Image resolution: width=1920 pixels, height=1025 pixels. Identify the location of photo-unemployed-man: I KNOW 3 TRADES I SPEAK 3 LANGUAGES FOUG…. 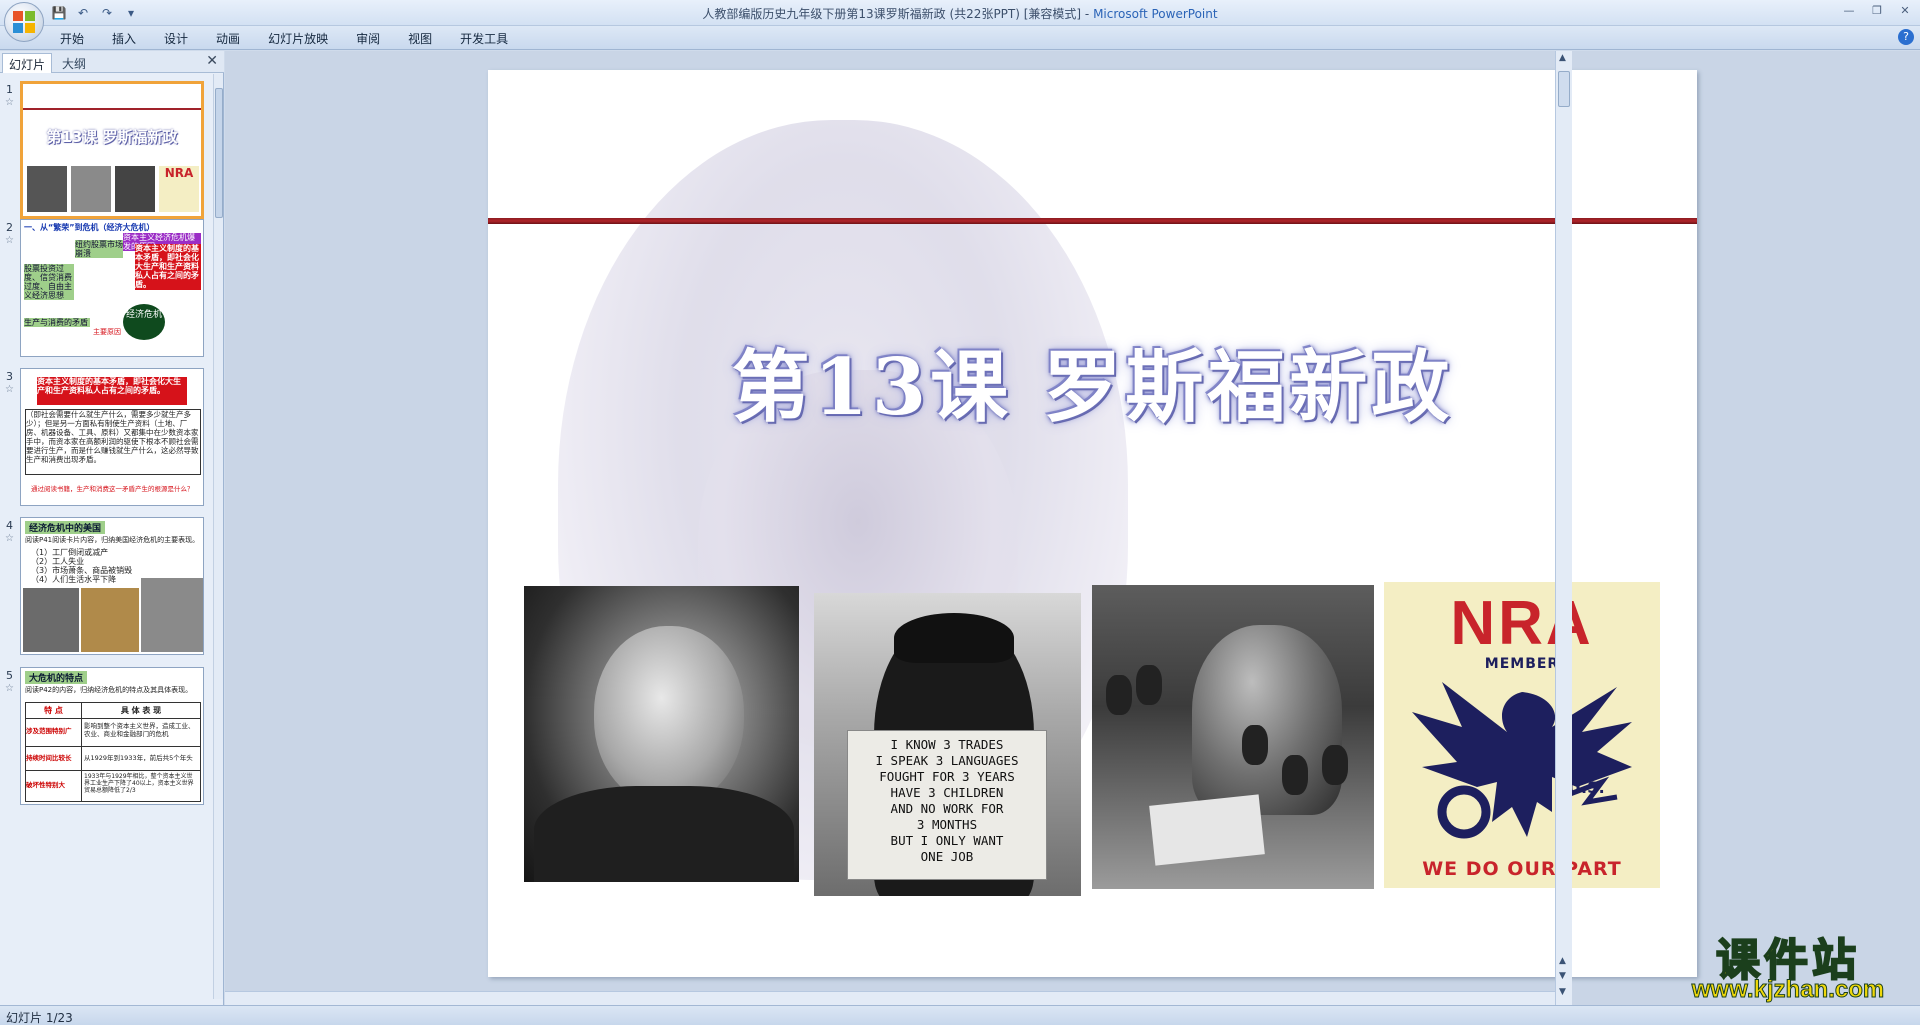
(947, 744).